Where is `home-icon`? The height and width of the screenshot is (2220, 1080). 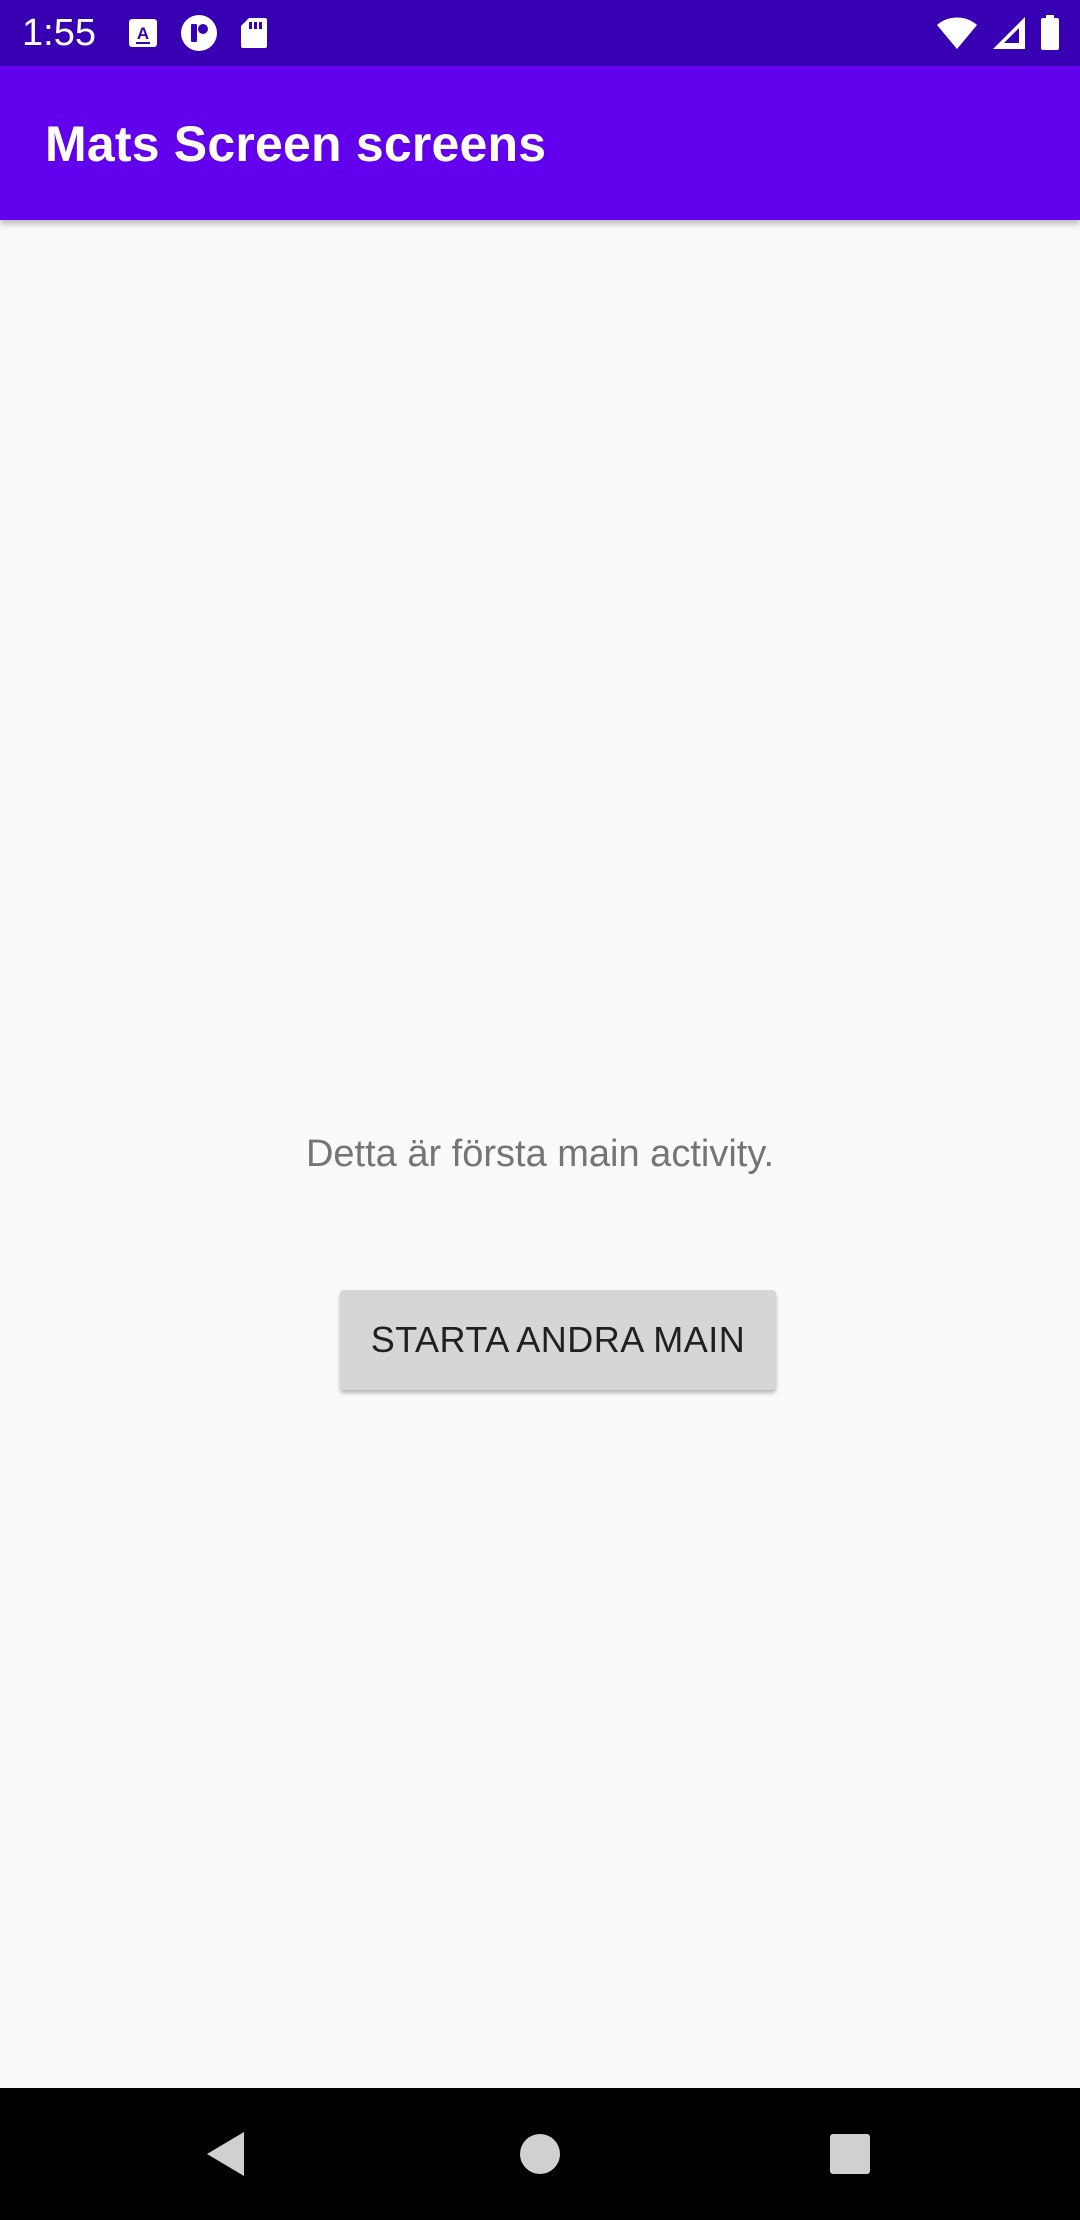 home-icon is located at coordinates (540, 2154).